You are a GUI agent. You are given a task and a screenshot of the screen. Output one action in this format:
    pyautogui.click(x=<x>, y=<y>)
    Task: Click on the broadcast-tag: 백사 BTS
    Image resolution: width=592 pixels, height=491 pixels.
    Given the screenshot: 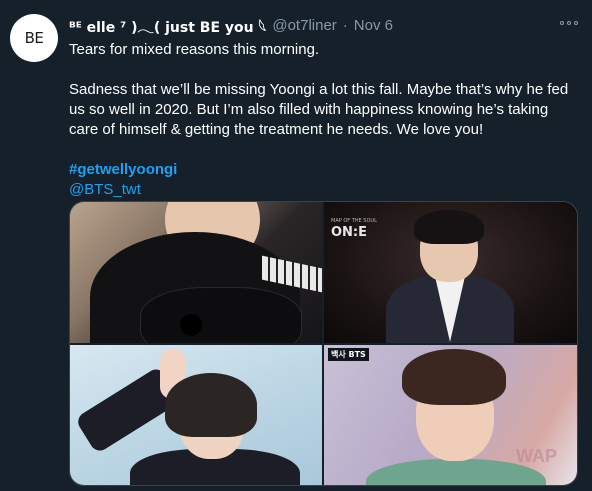 What is the action you would take?
    pyautogui.click(x=348, y=354)
    